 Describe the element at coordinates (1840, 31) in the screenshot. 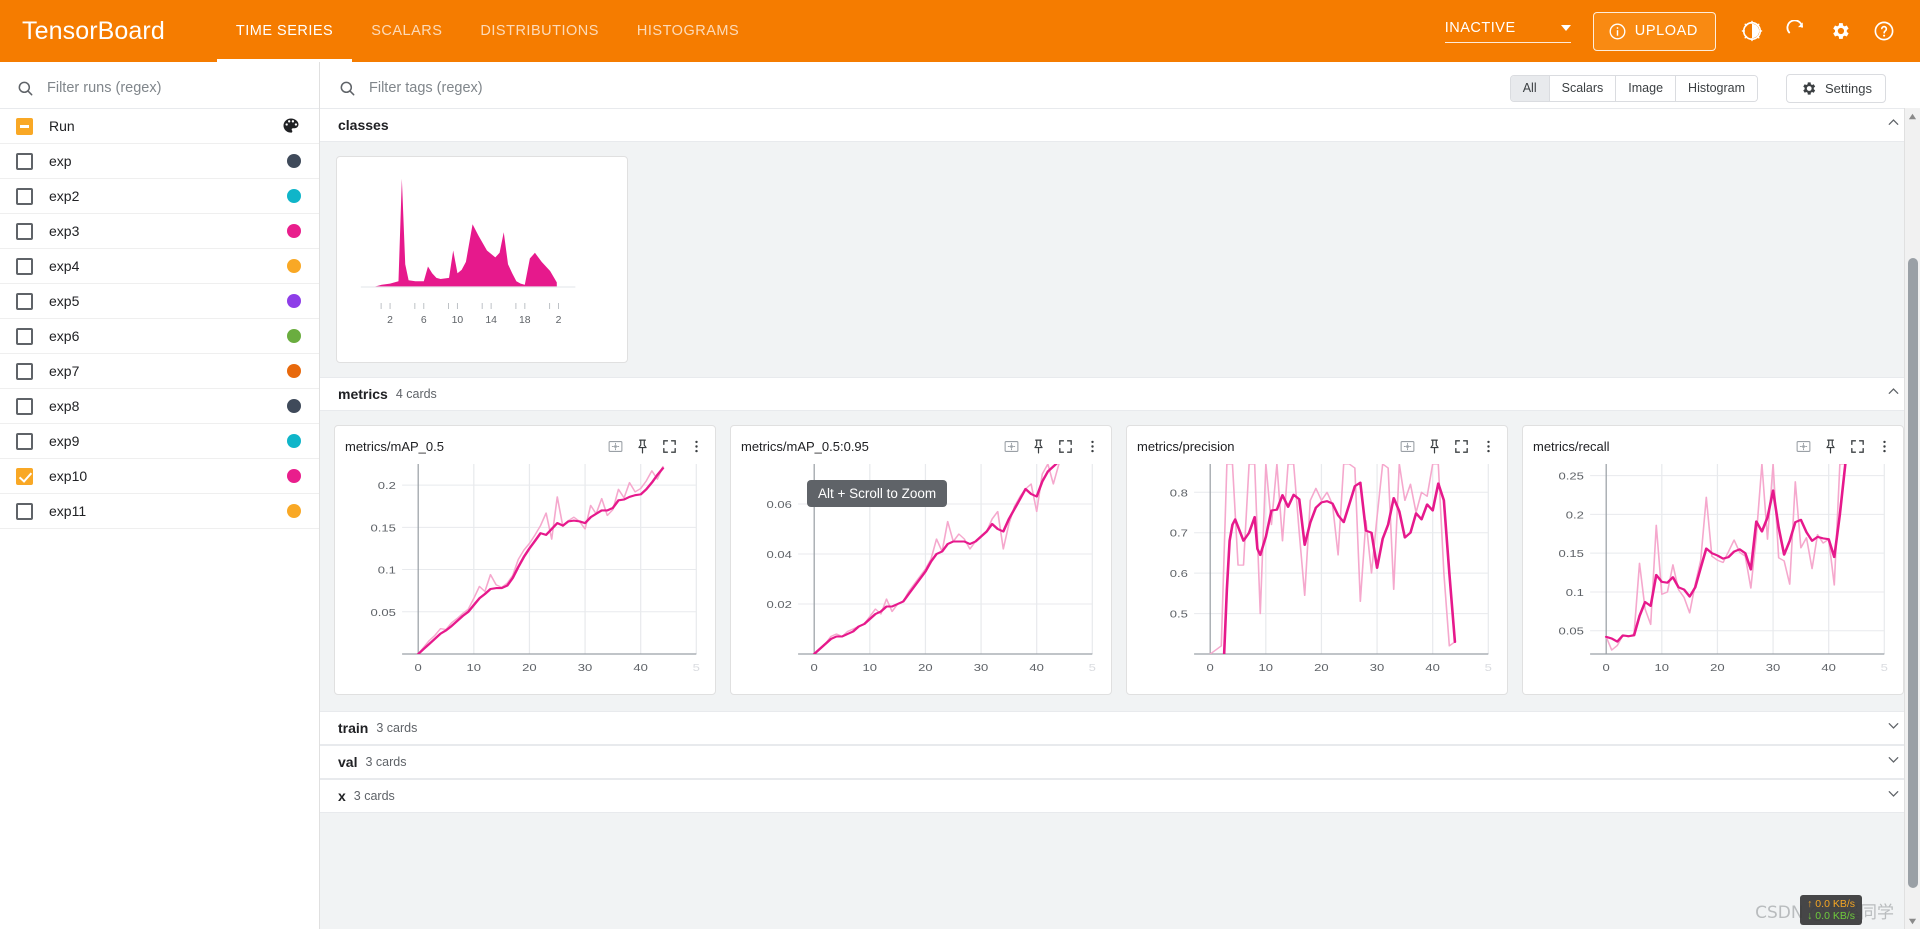

I see `gear-icon` at that location.